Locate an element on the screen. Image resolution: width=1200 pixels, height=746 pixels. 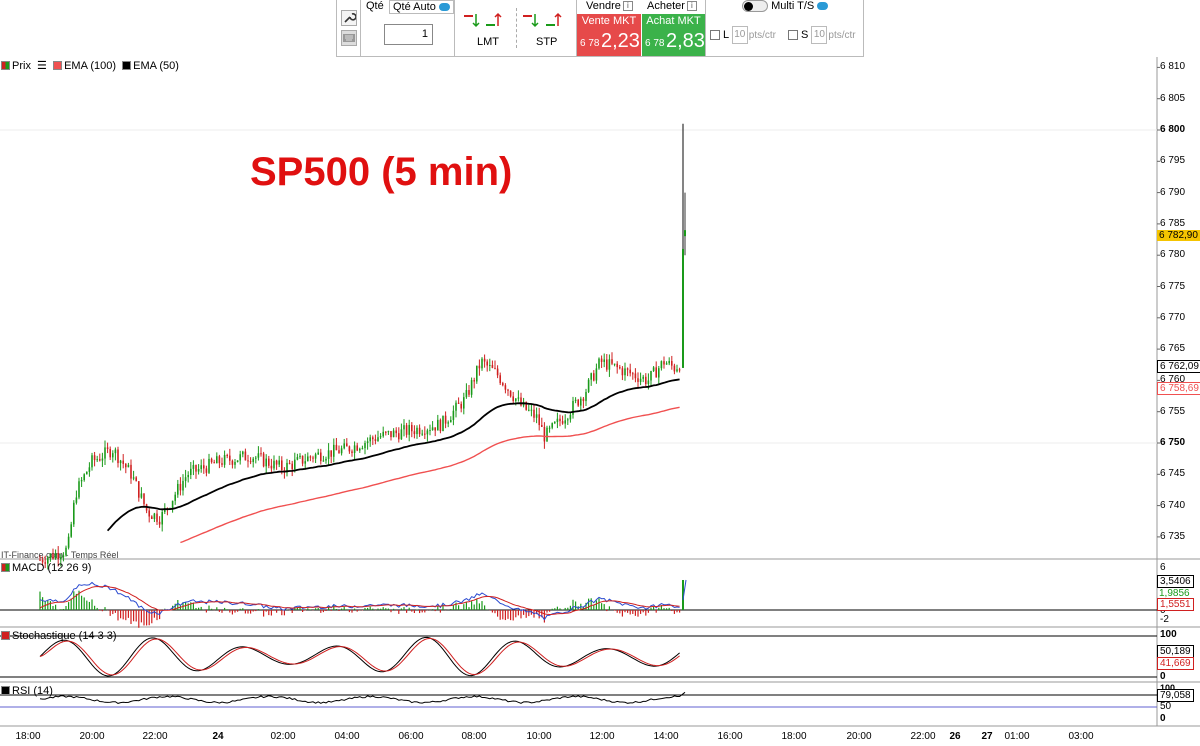
qty-auto-button: Qté Auto is located at coordinates (421, 7).